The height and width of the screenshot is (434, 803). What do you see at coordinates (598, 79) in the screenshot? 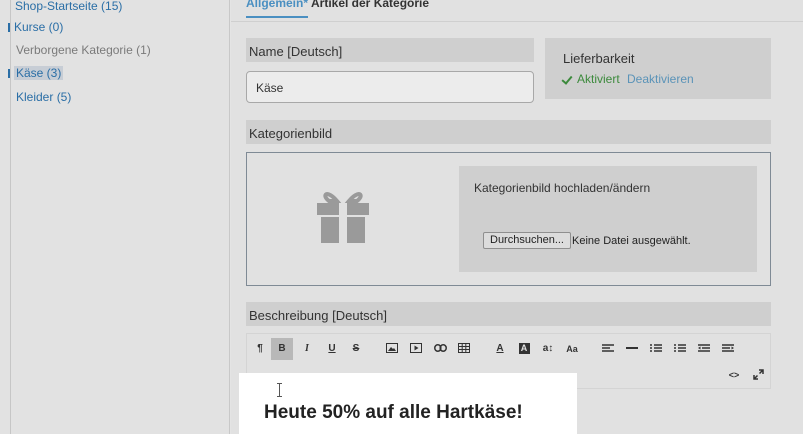
I see `activated-label: Aktiviert` at bounding box center [598, 79].